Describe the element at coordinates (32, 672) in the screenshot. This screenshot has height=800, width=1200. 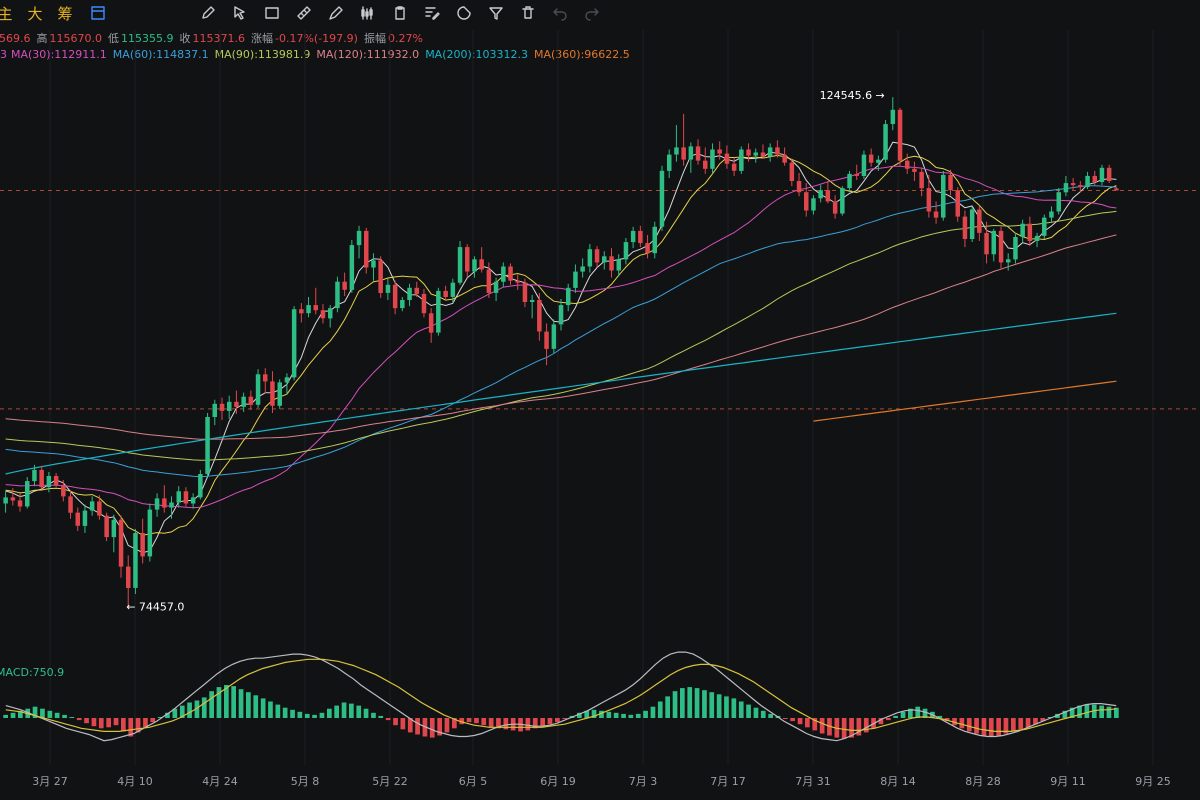
I see `macd-label: MACD:750.9` at that location.